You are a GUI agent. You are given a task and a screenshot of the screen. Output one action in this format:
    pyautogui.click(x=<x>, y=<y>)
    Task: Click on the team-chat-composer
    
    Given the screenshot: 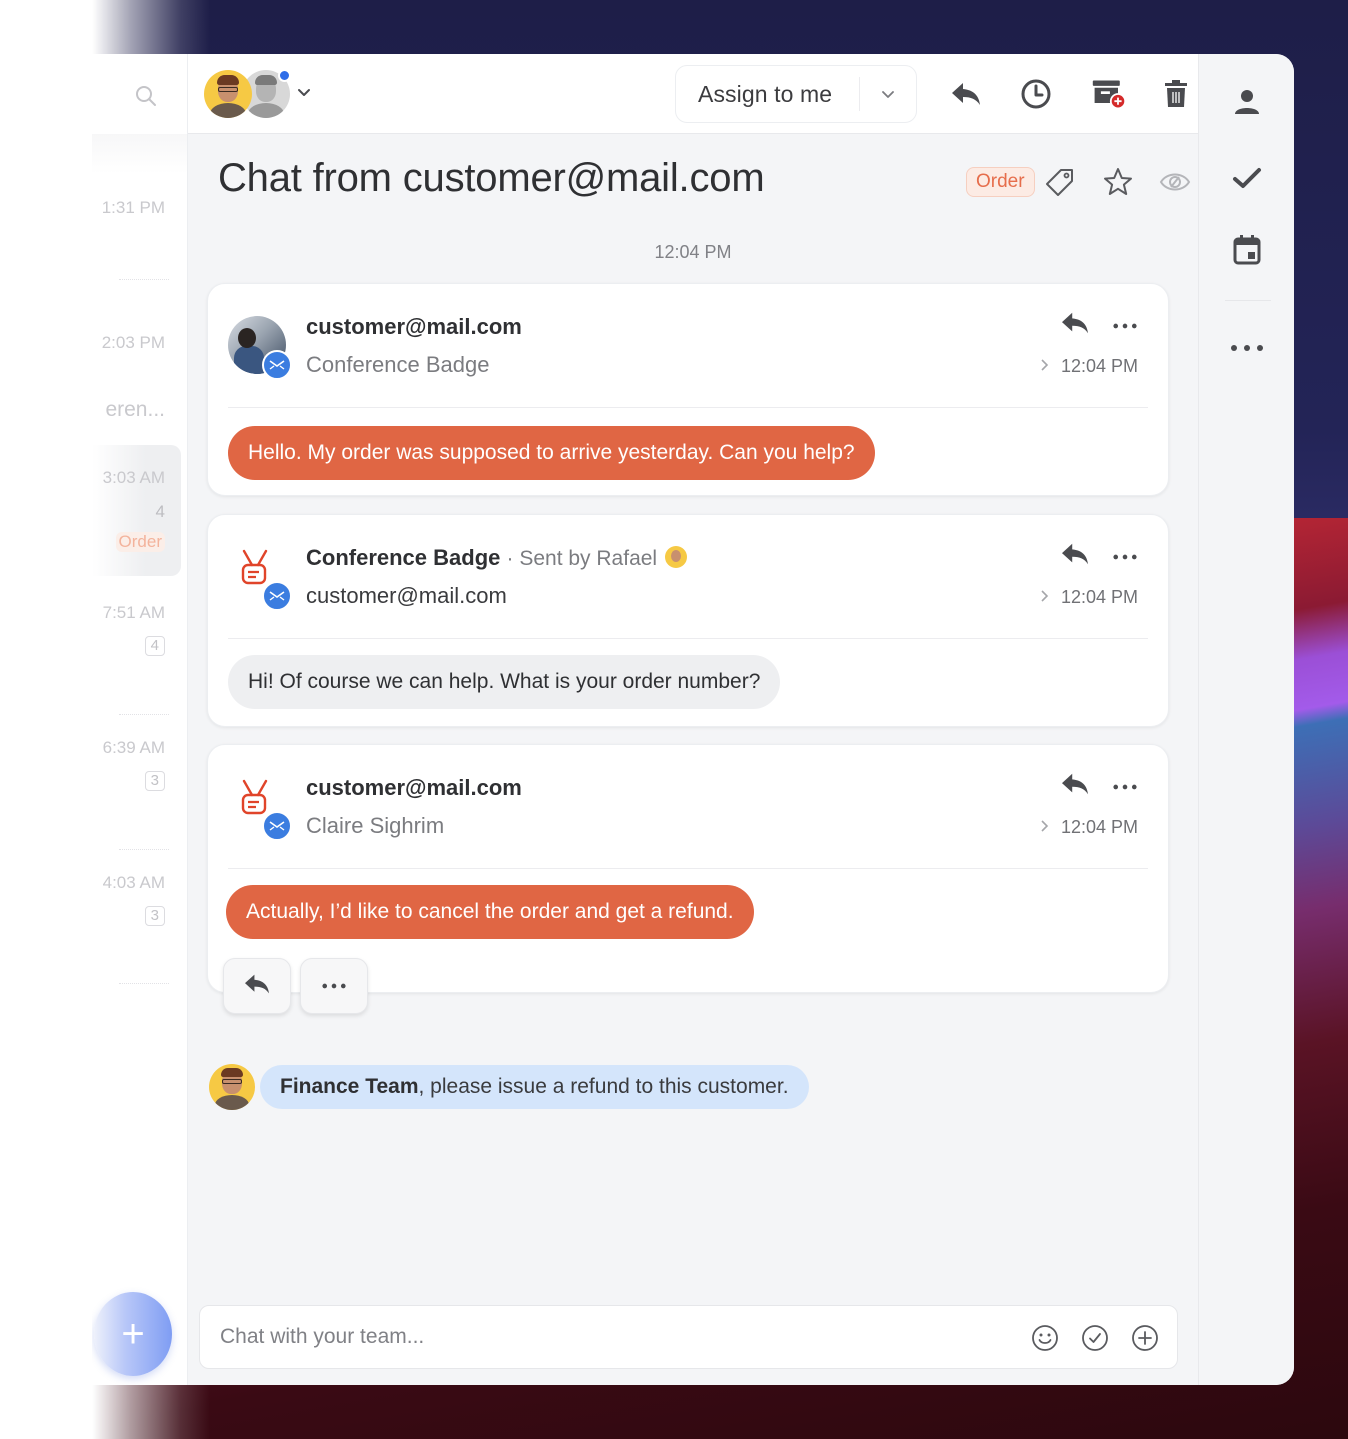 What is the action you would take?
    pyautogui.click(x=688, y=1337)
    